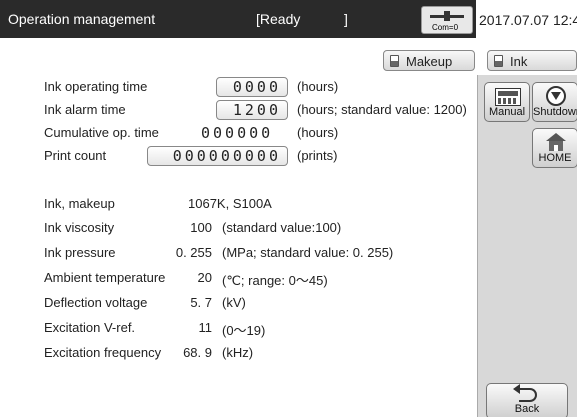 Image resolution: width=577 pixels, height=417 pixels. I want to click on info-row-excitation-vref: Excitation V-ref. 11 (0〜19), so click(238, 329).